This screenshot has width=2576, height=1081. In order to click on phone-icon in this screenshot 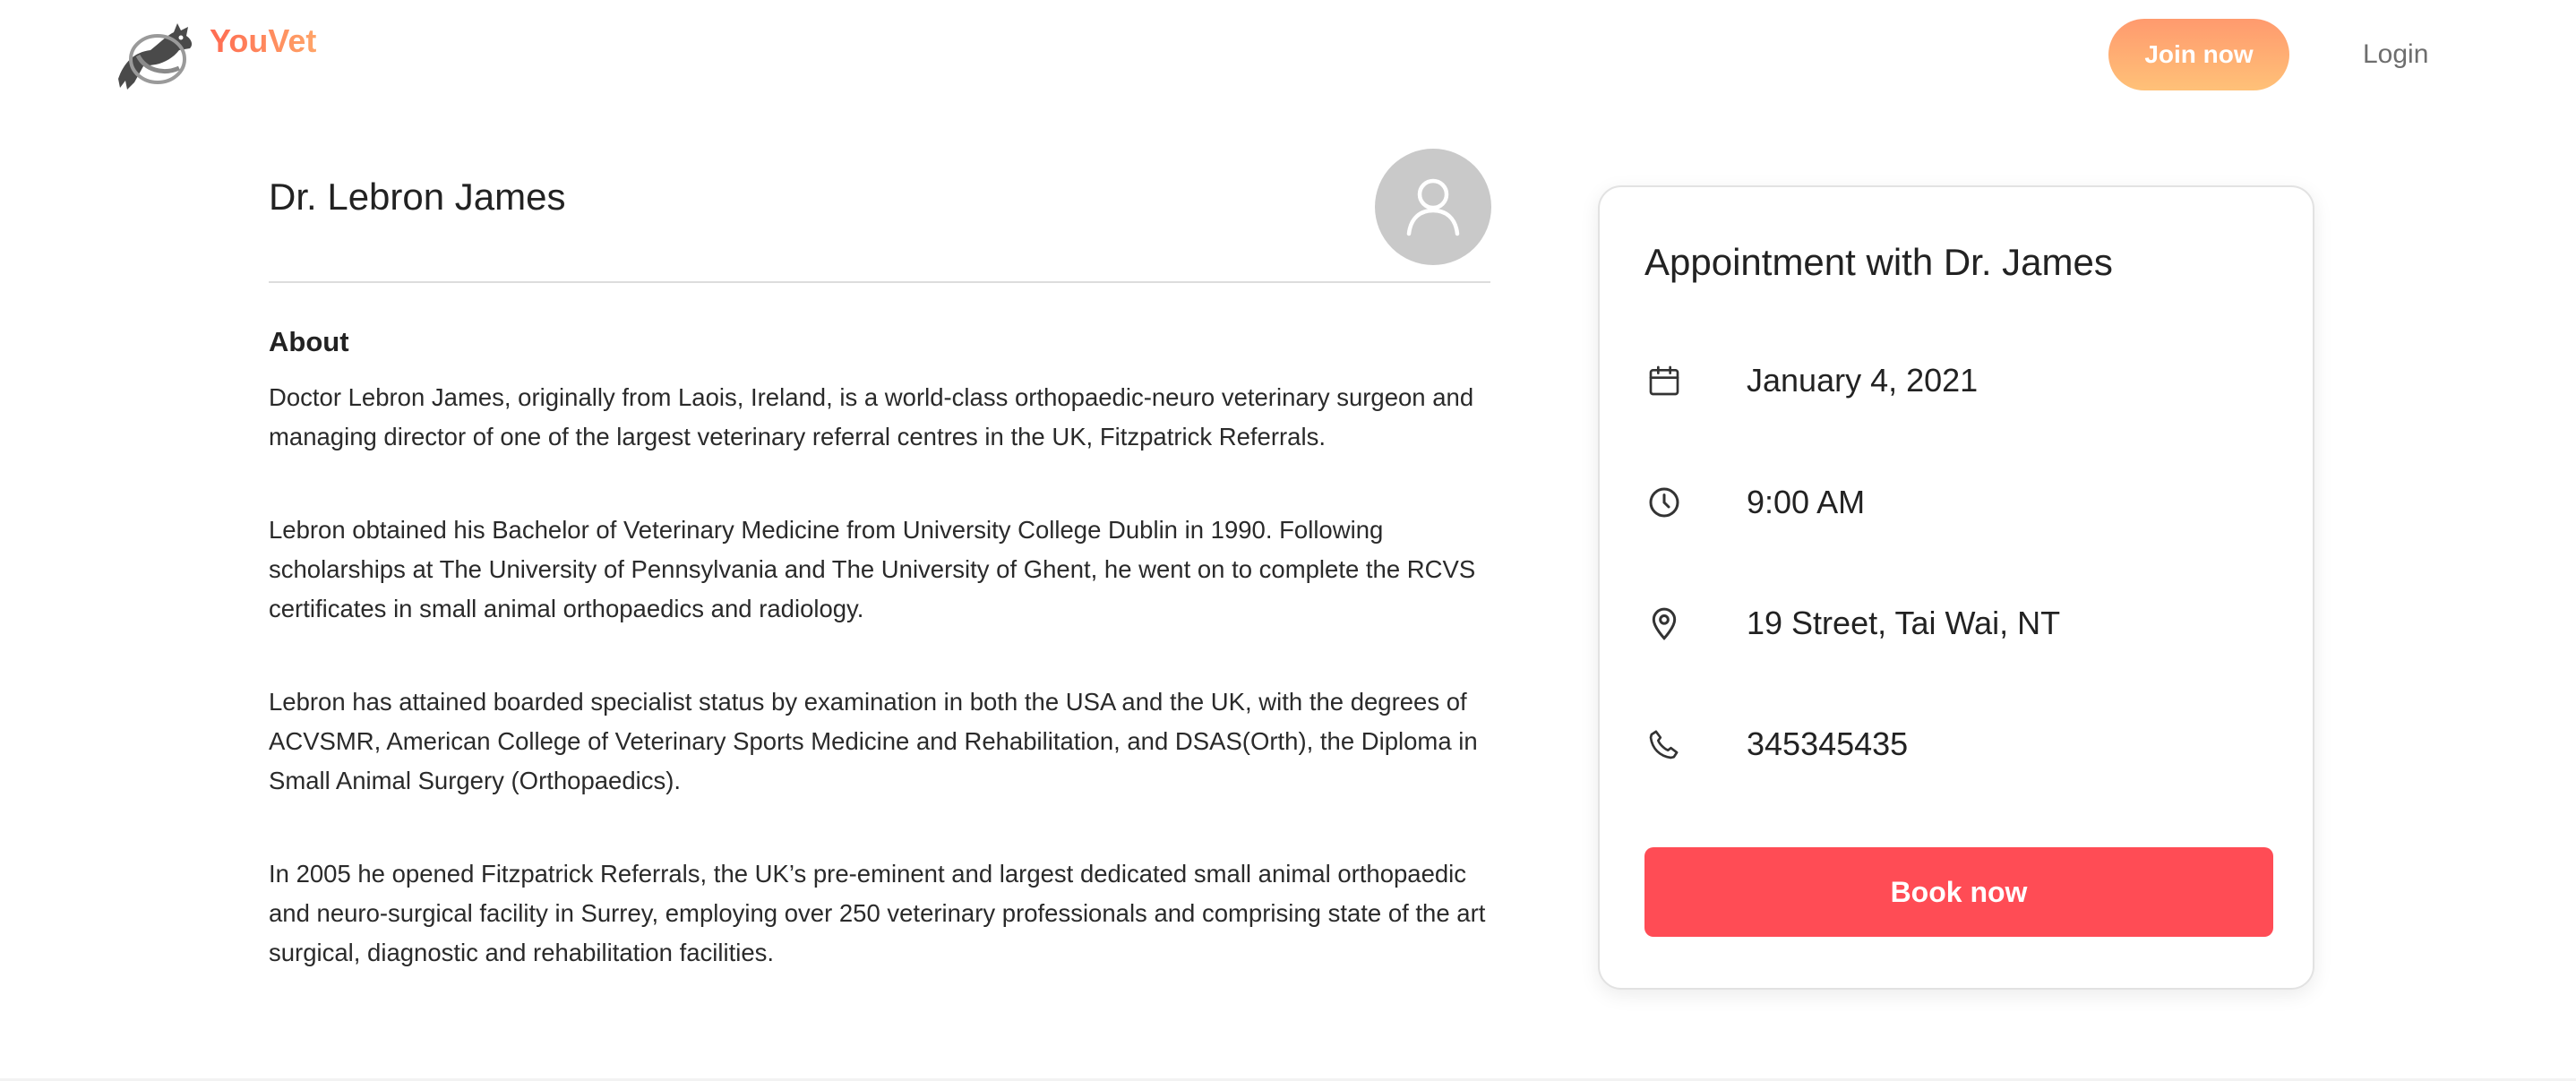, I will do `click(1664, 744)`.